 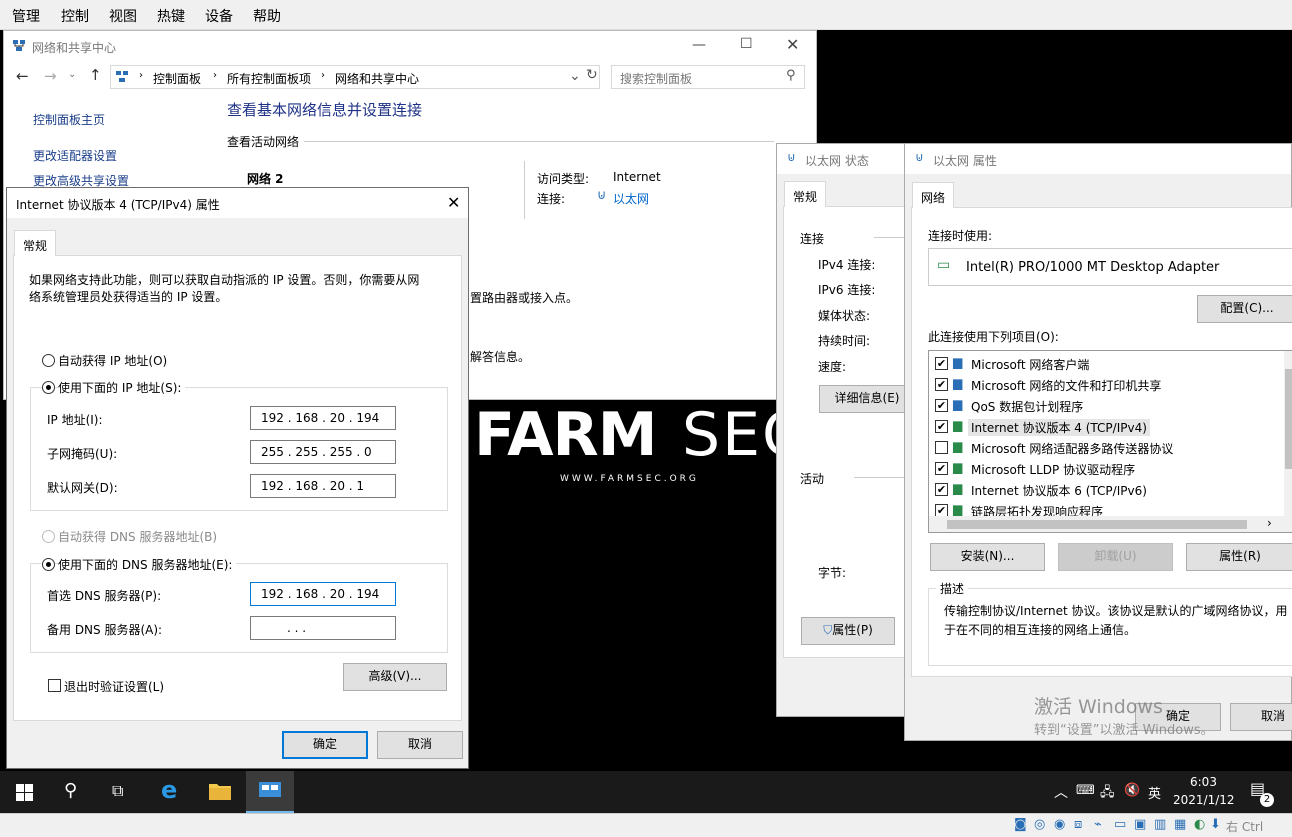 I want to click on cpu-icon: ▦, so click(x=1180, y=824).